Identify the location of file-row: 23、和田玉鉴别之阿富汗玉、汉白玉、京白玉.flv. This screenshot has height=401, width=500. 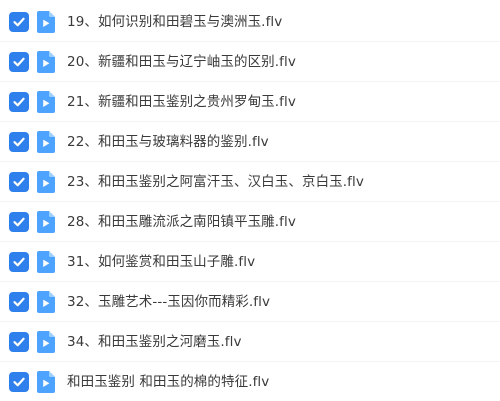
(250, 182).